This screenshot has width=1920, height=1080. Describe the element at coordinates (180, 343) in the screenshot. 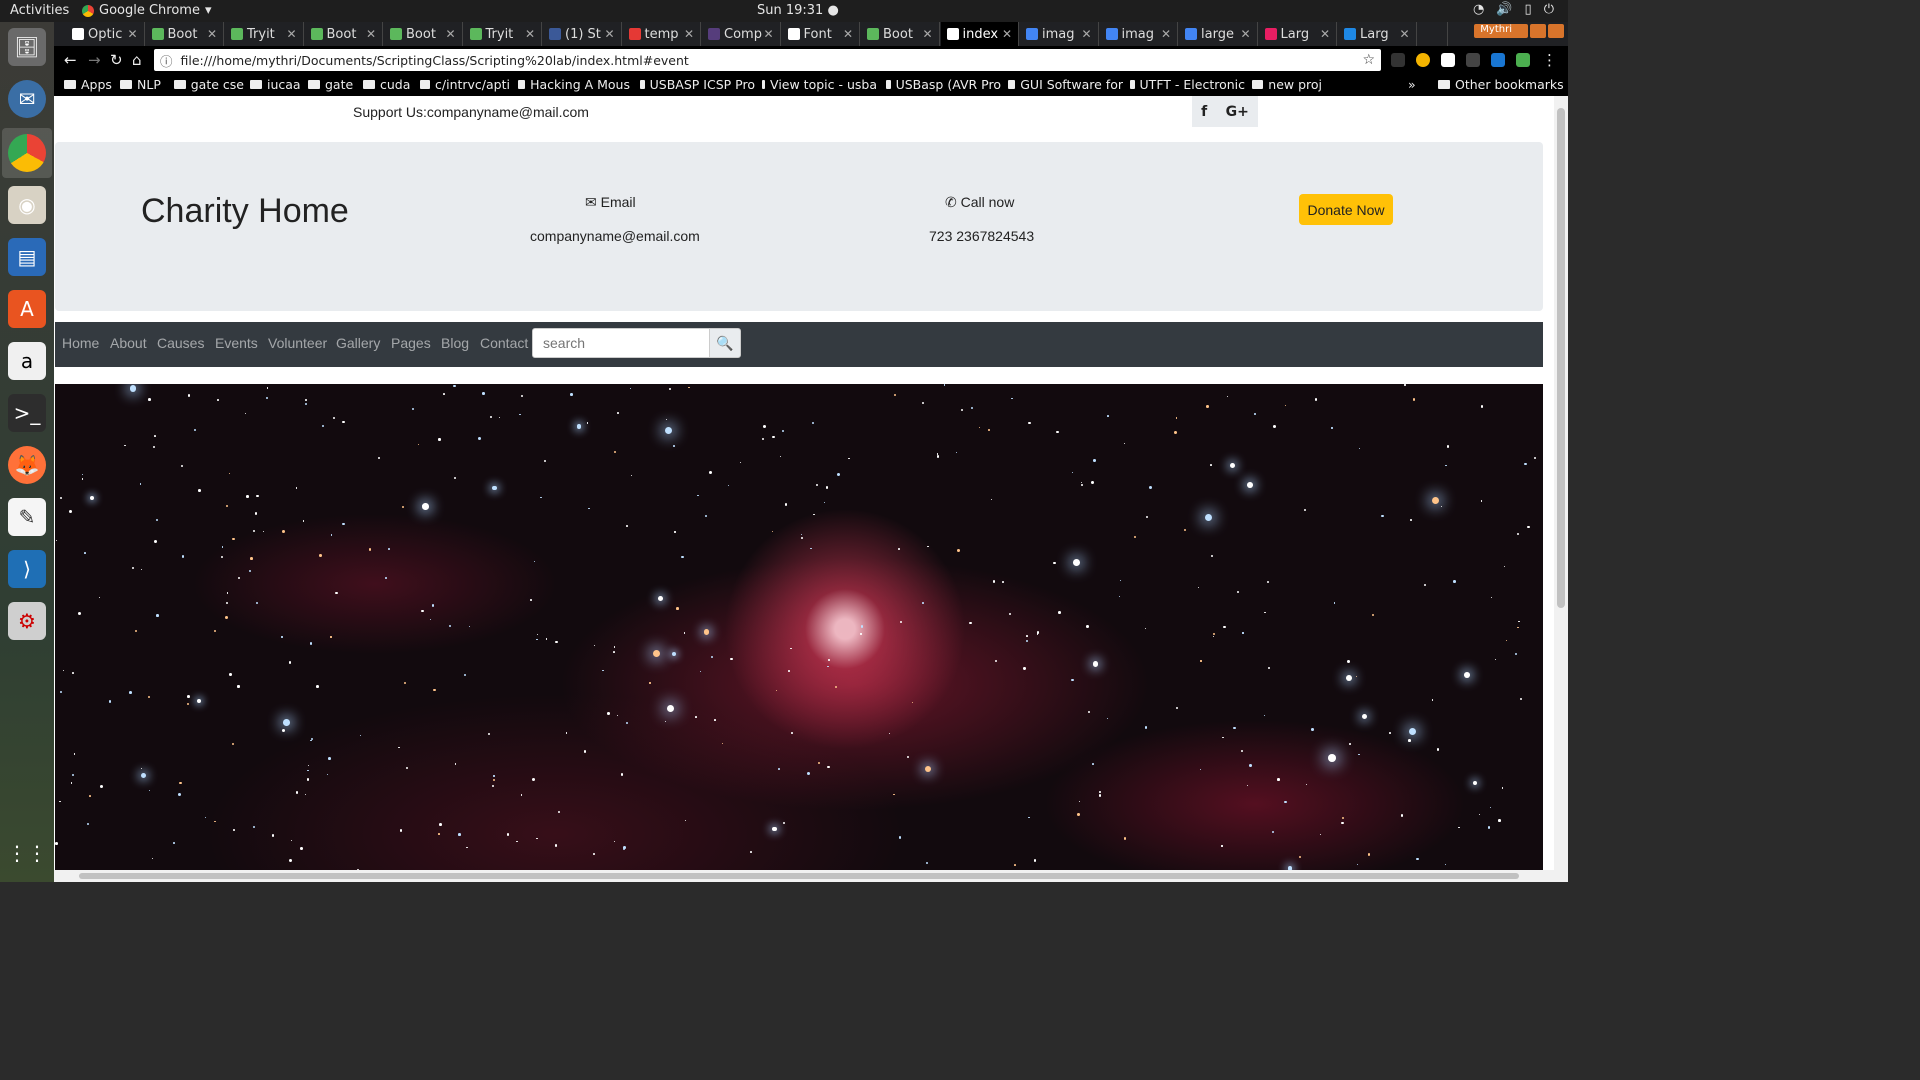

I see `nav-link-causes: Causes` at that location.